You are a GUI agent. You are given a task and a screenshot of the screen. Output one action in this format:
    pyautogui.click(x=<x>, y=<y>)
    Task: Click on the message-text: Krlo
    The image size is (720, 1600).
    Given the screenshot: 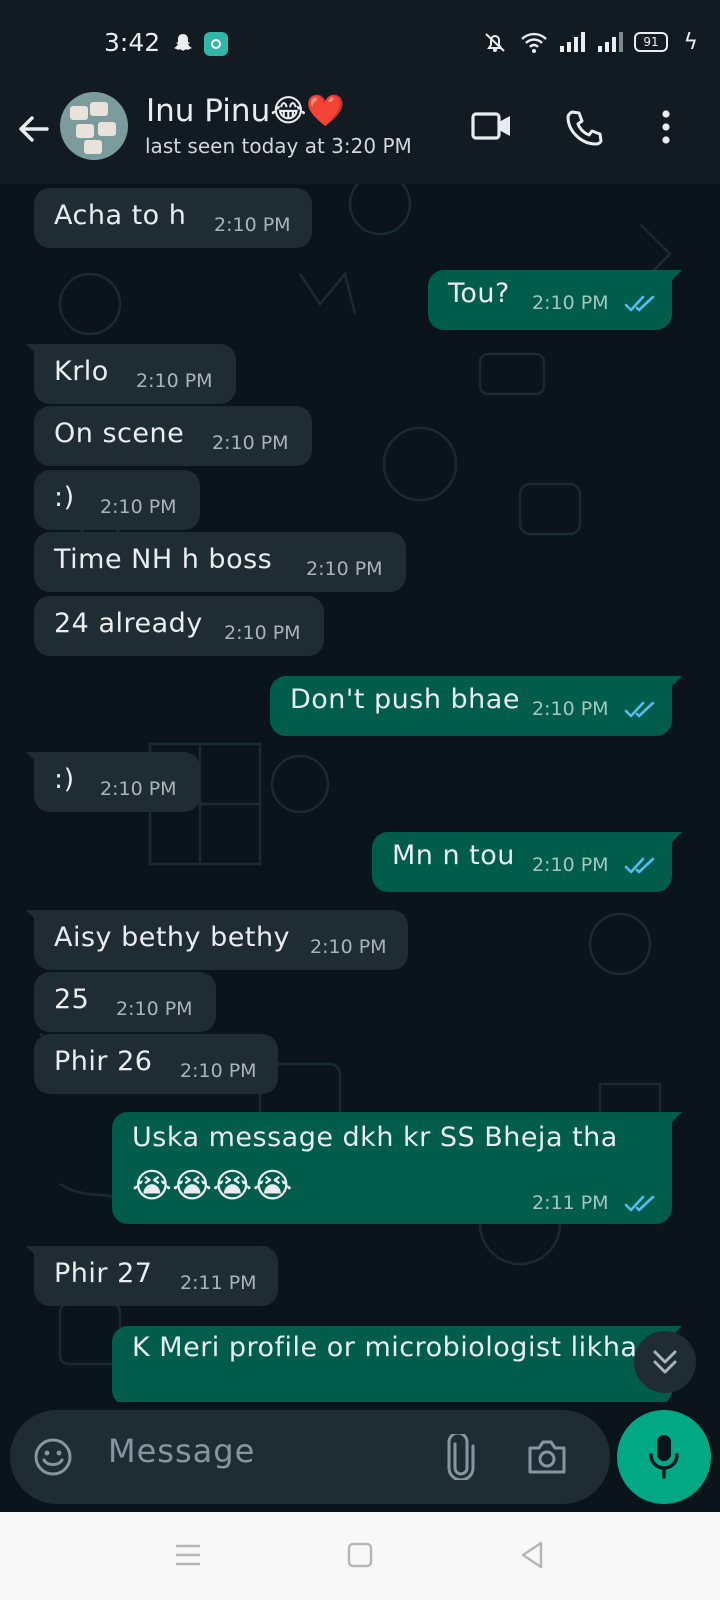 What is the action you would take?
    pyautogui.click(x=81, y=371)
    